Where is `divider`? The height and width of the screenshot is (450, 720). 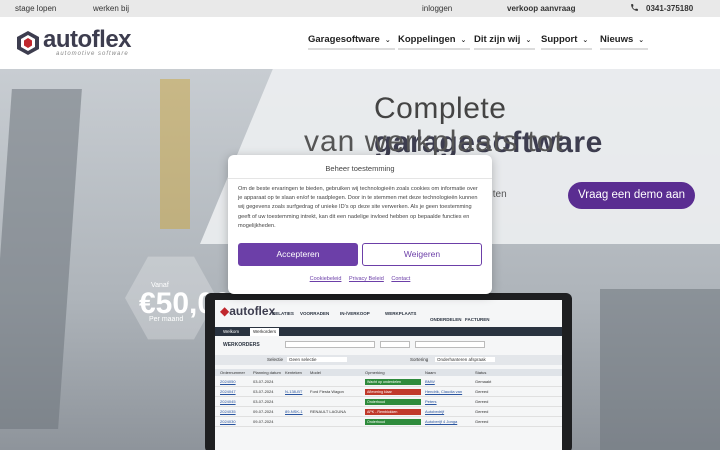 divider is located at coordinates (360, 178).